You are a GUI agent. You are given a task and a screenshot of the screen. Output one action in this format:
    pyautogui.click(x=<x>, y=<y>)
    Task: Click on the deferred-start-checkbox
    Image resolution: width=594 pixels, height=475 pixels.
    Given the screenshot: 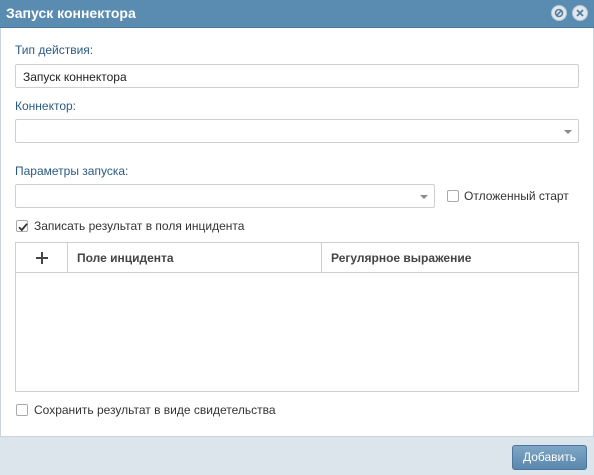 What is the action you would take?
    pyautogui.click(x=453, y=196)
    